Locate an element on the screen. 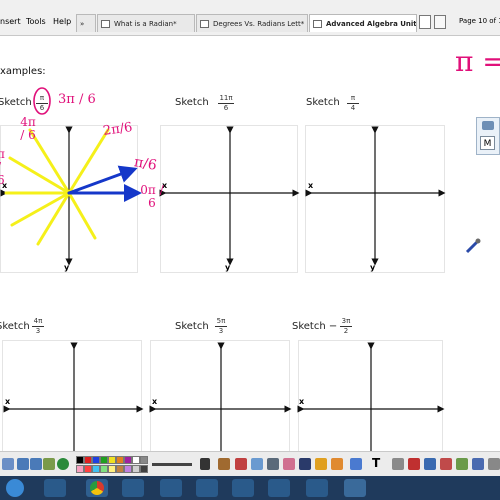 Image resolution: width=500 pixels, height=500 pixels. screen-shade-icon is located at coordinates (462, 464).